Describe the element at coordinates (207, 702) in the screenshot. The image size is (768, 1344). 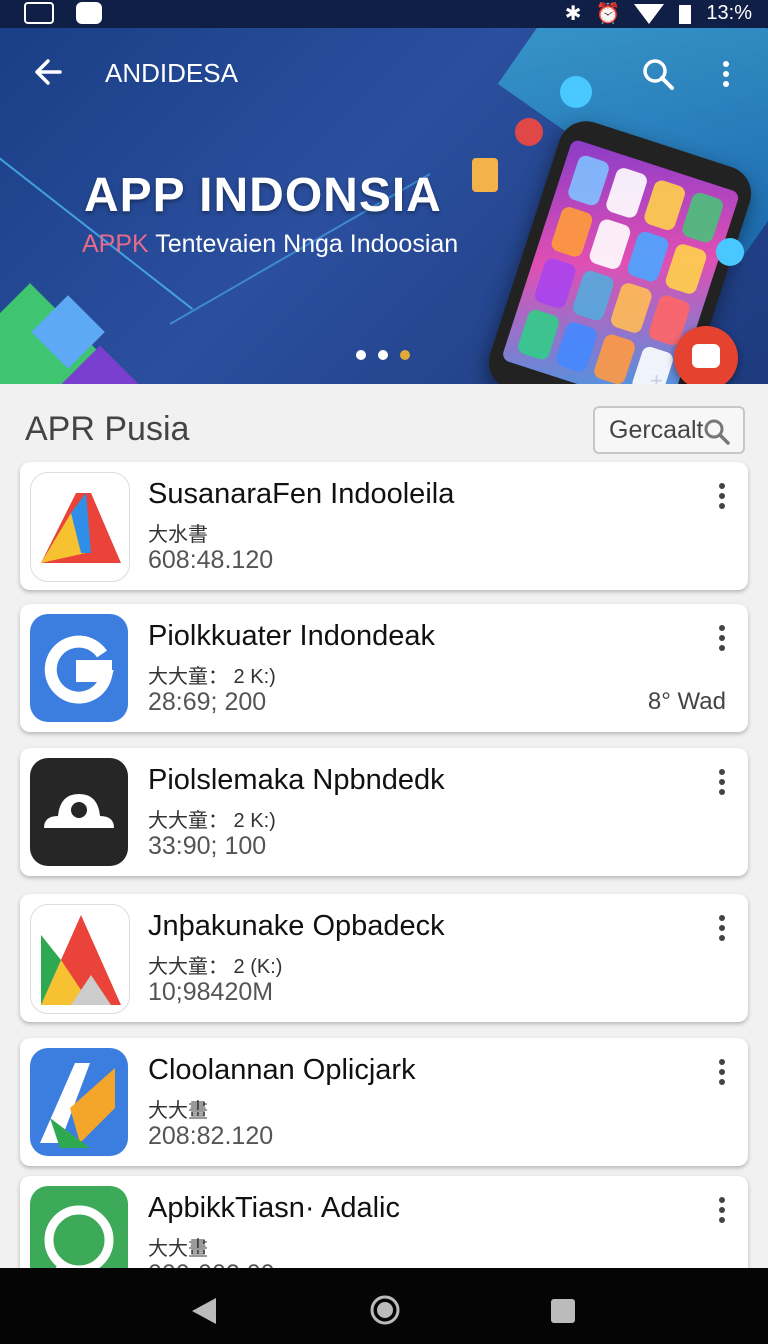
I see `app-stat: 28:69; 200` at that location.